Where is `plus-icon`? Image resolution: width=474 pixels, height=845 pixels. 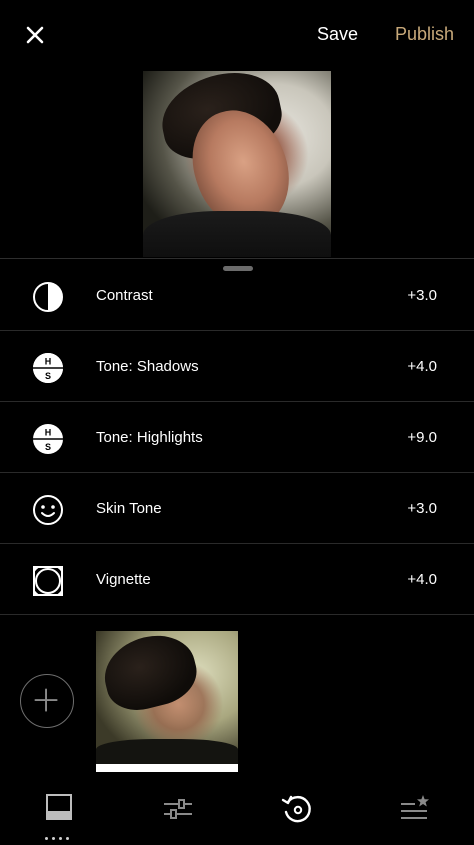 plus-icon is located at coordinates (46, 700).